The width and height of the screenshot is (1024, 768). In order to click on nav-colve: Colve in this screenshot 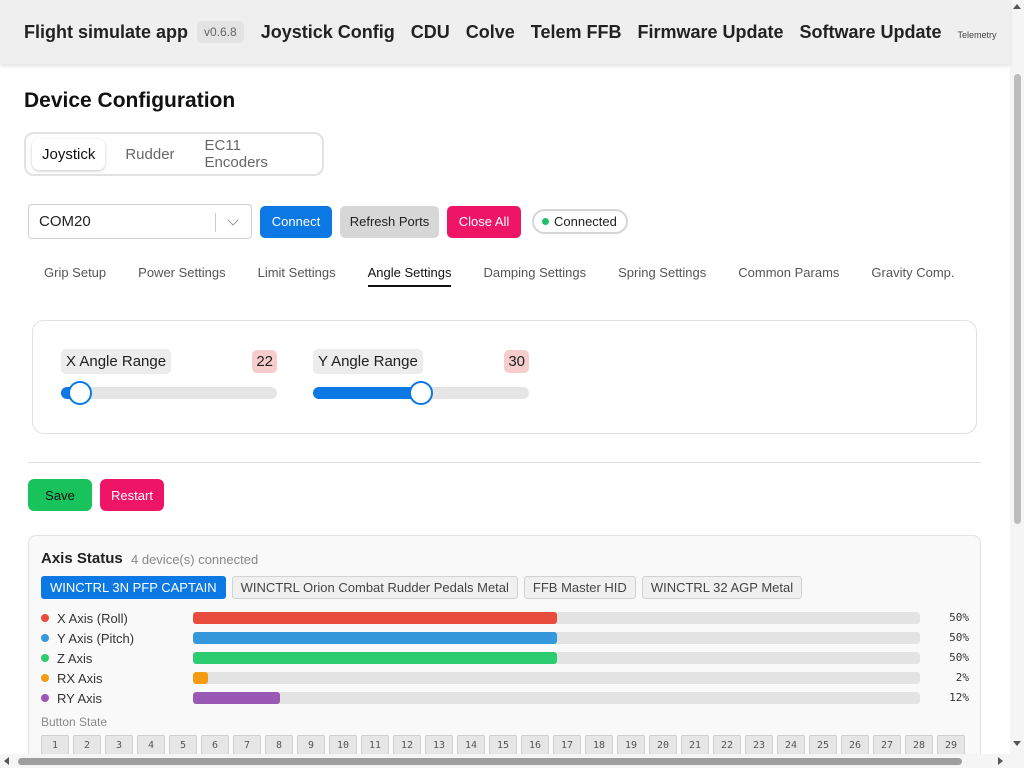, I will do `click(490, 32)`.